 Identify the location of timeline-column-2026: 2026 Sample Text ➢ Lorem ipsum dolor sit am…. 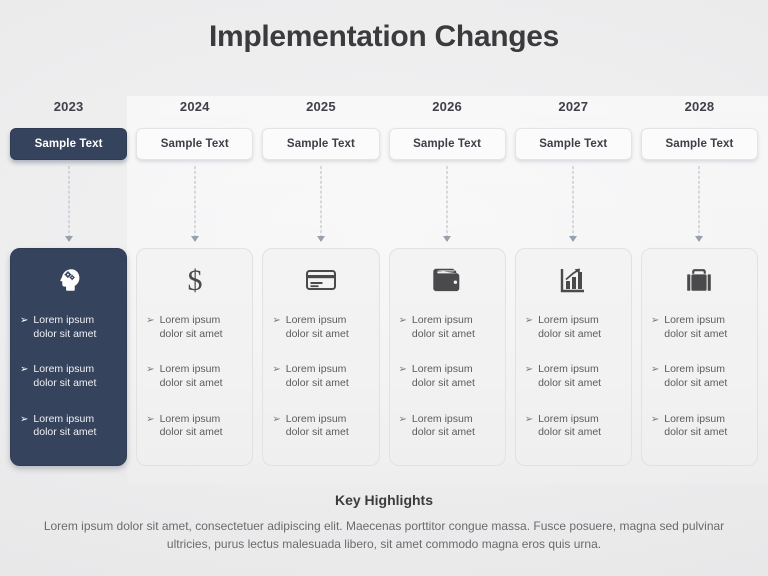
(447, 281).